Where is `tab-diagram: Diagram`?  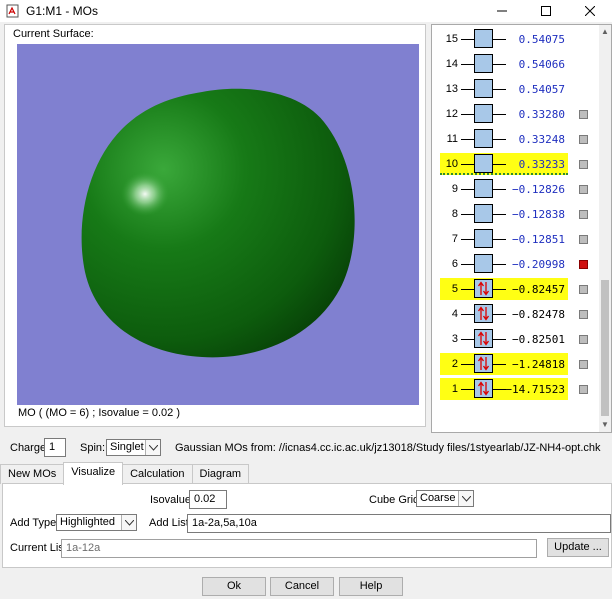 tab-diagram: Diagram is located at coordinates (220, 474).